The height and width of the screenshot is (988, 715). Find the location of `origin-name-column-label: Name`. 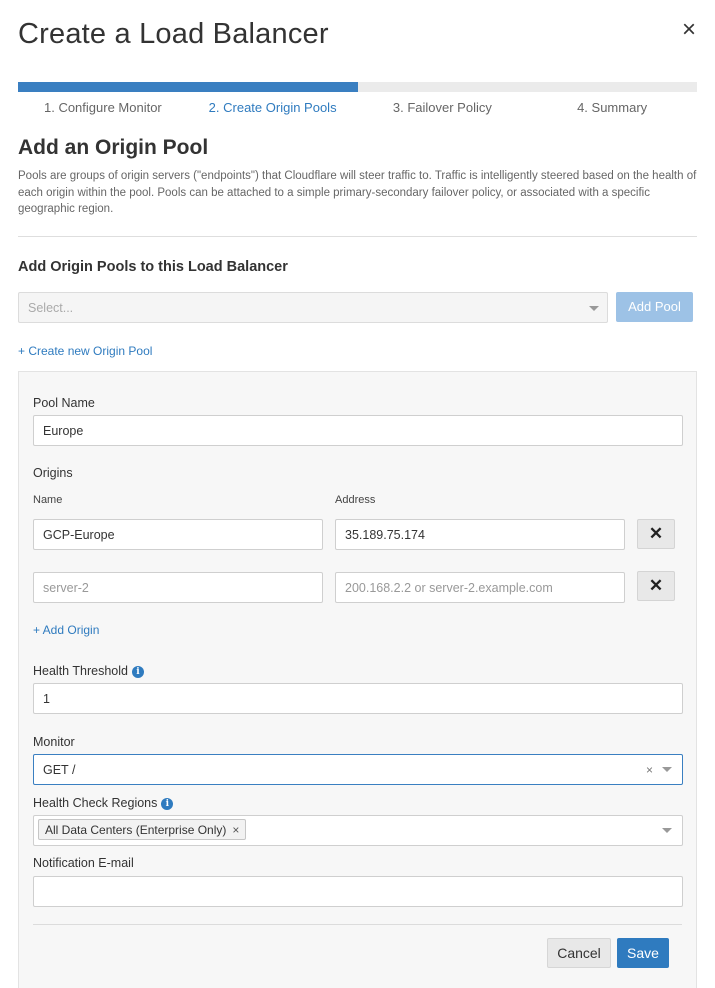

origin-name-column-label: Name is located at coordinates (48, 500).